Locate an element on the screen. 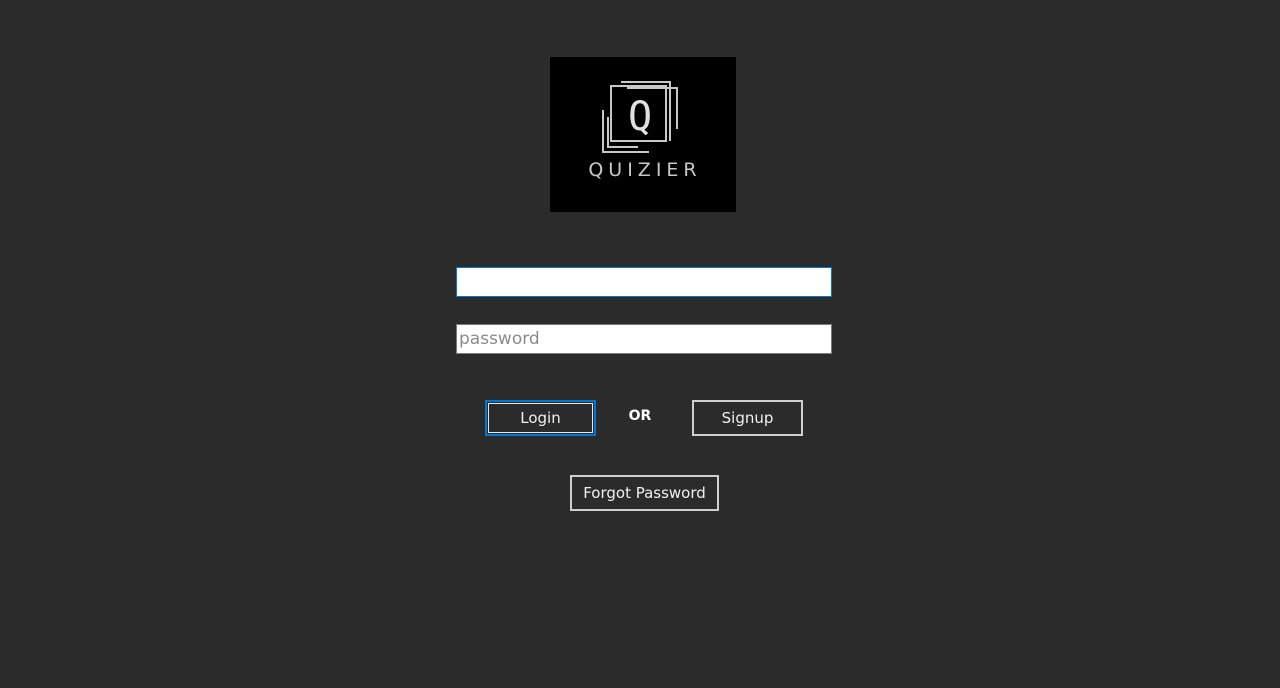 The image size is (1280, 688). quizier-logo-mark-icon: Q is located at coordinates (640, 117).